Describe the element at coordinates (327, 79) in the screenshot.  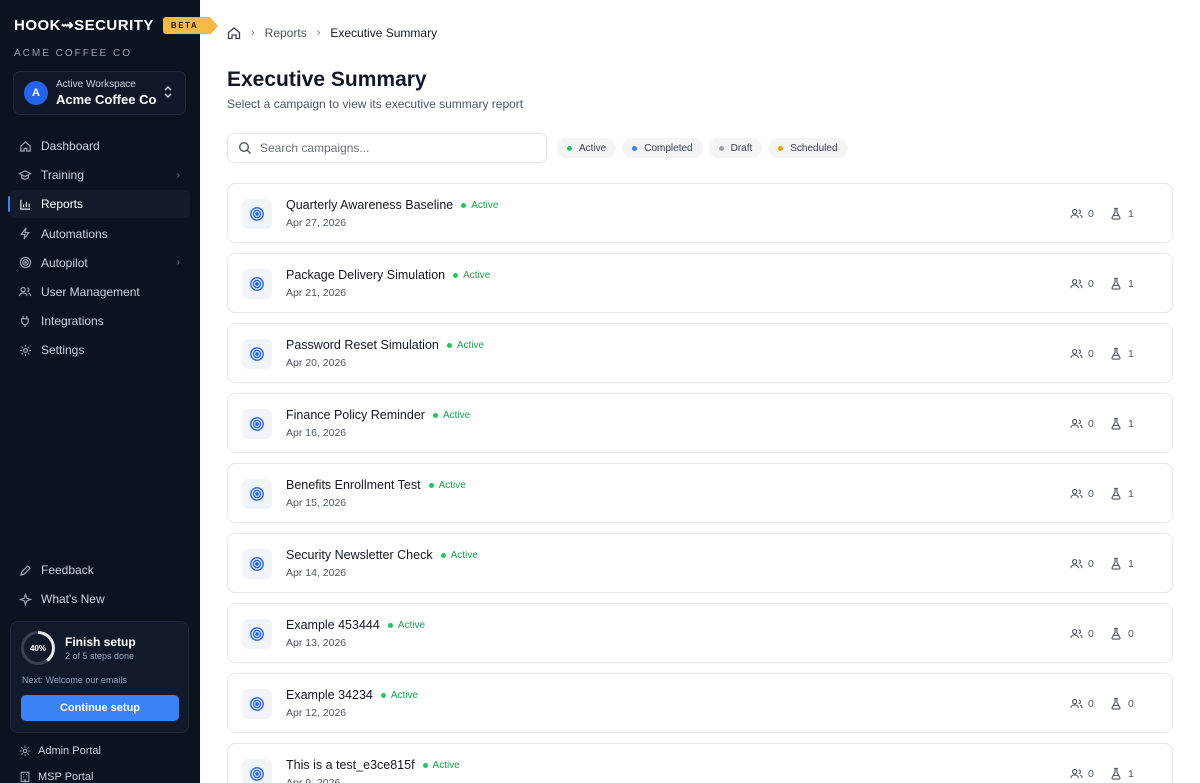
I see `page-title: Executive Summary` at that location.